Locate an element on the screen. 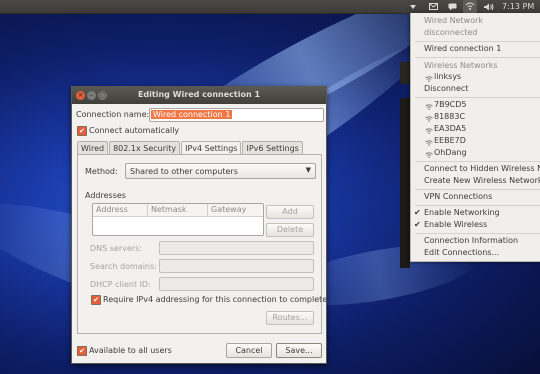 Image resolution: width=540 pixels, height=374 pixels. sort-icon is located at coordinates (413, 6).